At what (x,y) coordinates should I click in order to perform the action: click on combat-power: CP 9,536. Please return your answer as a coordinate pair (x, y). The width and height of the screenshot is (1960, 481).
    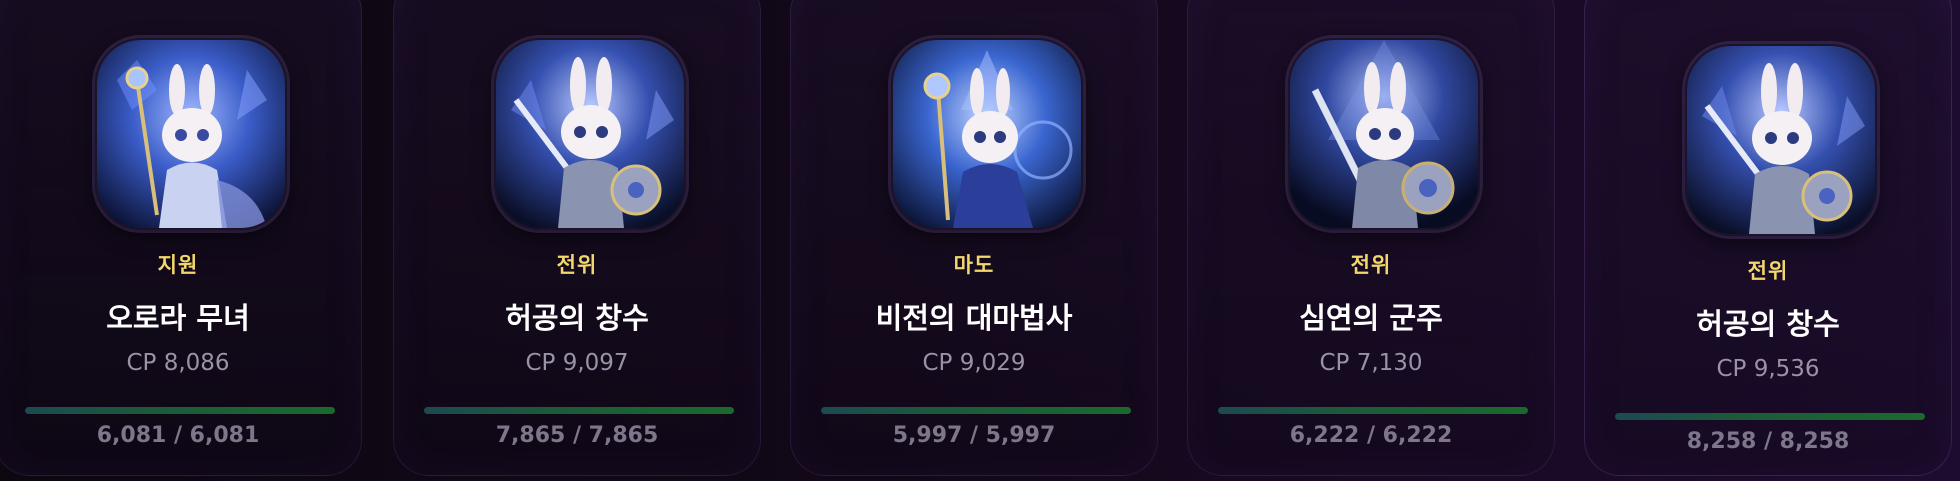
    Looking at the image, I should click on (1768, 369).